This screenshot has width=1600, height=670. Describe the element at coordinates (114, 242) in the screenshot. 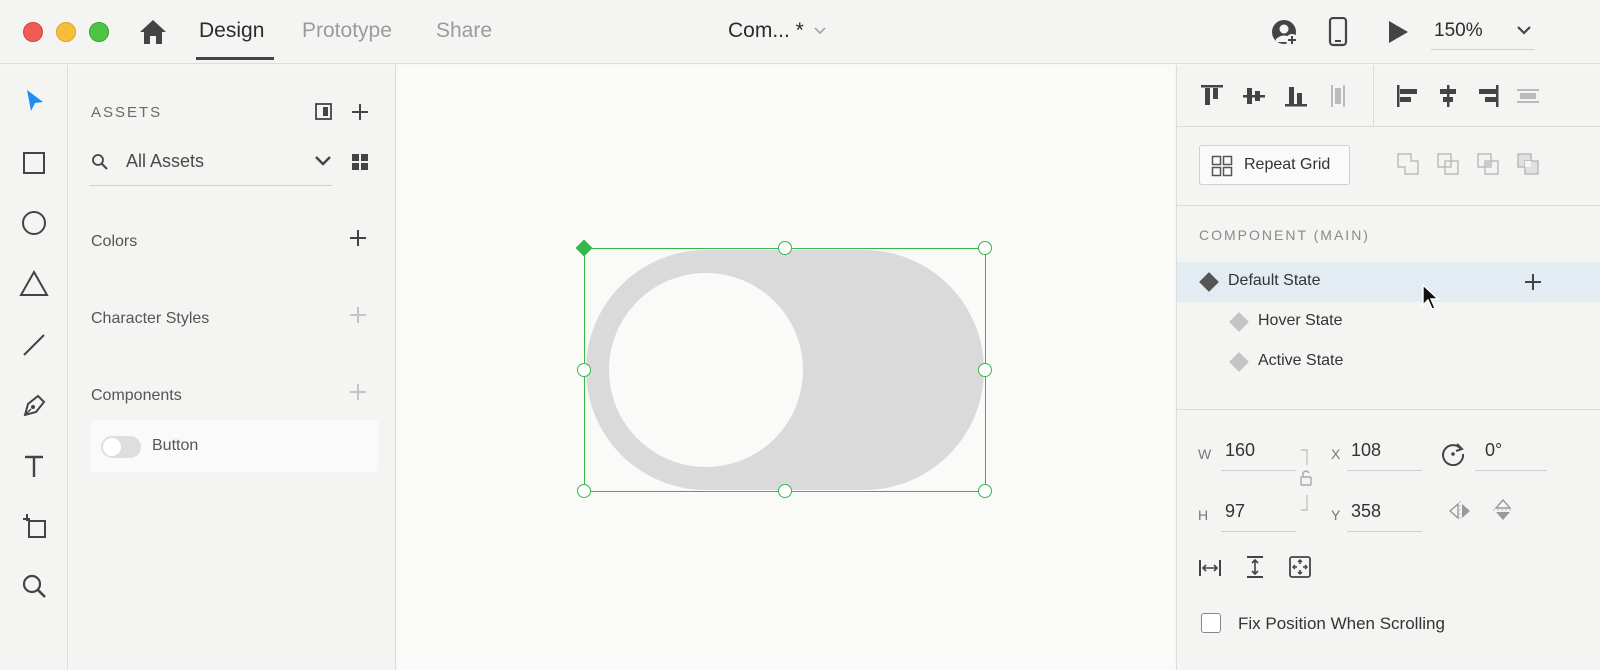

I see `colors-section-label: Colors` at that location.